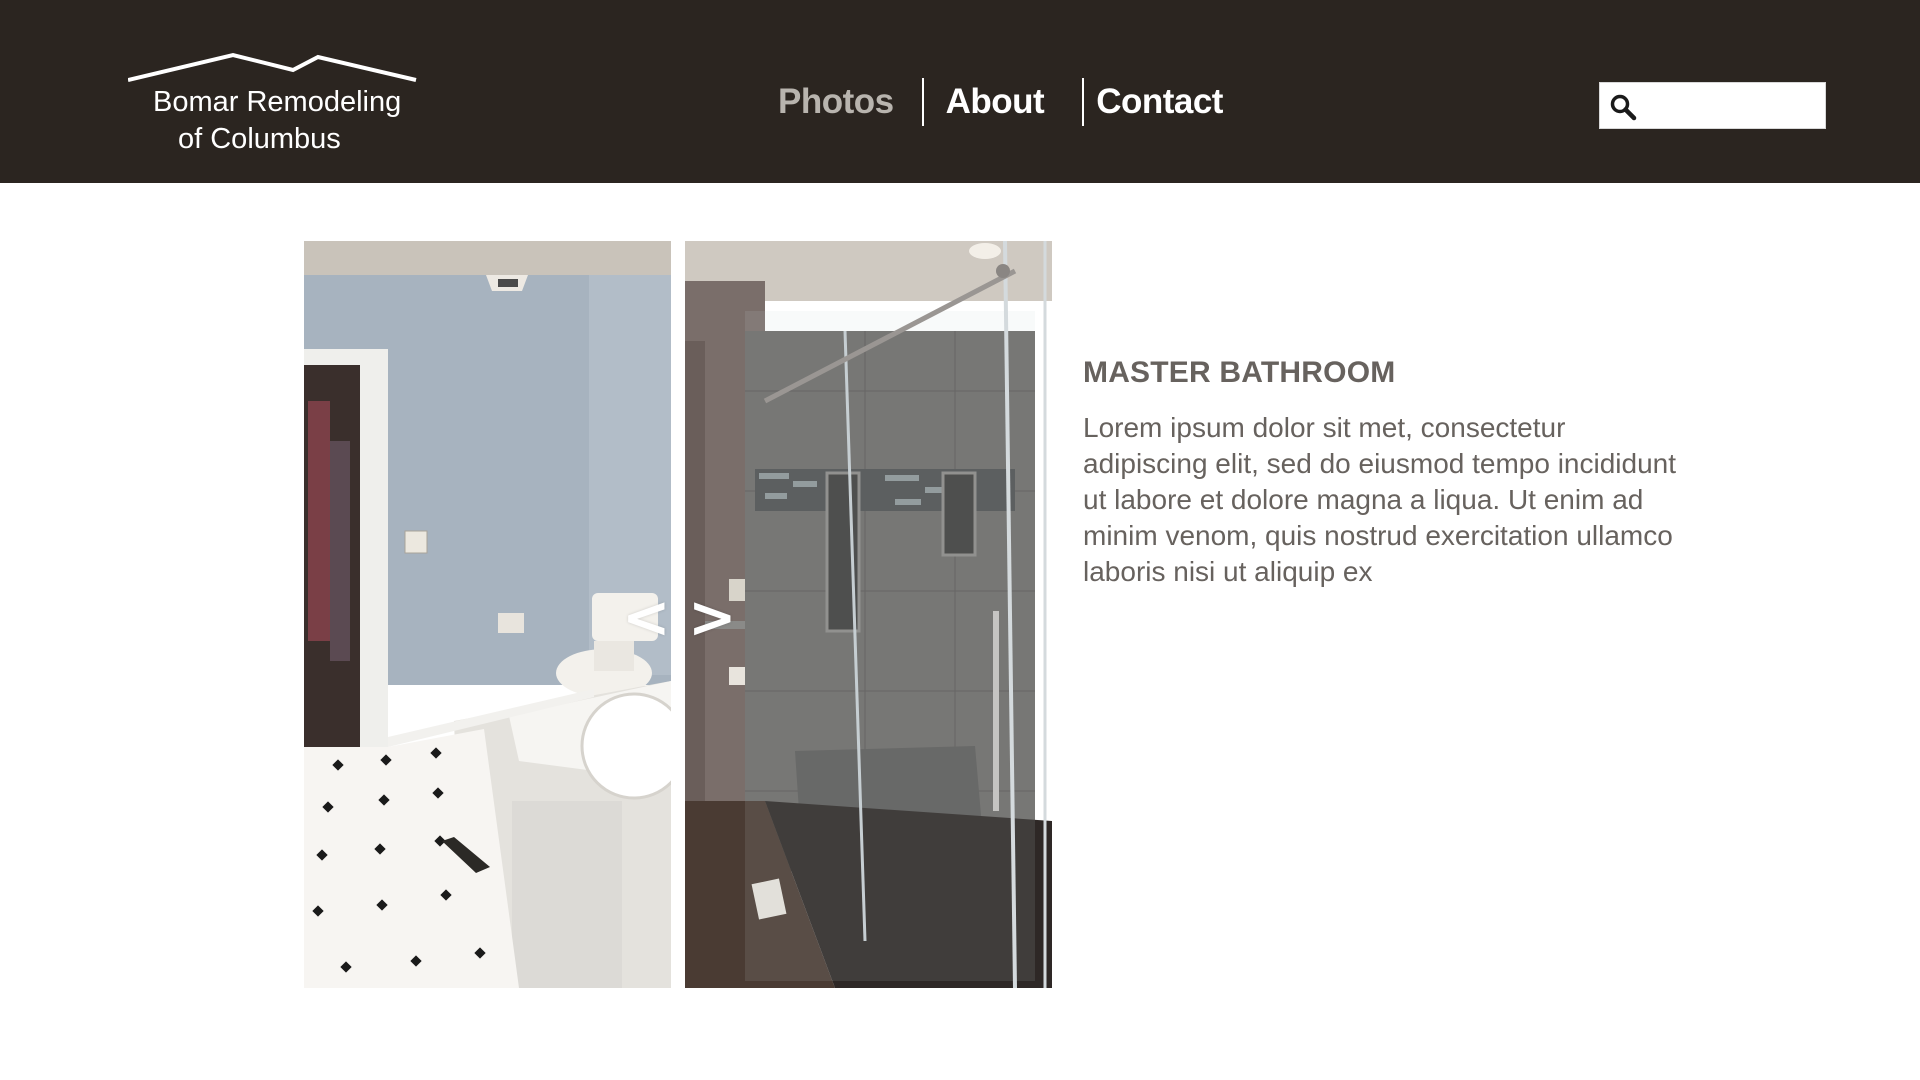  What do you see at coordinates (272, 67) in the screenshot?
I see `roof-logo-icon` at bounding box center [272, 67].